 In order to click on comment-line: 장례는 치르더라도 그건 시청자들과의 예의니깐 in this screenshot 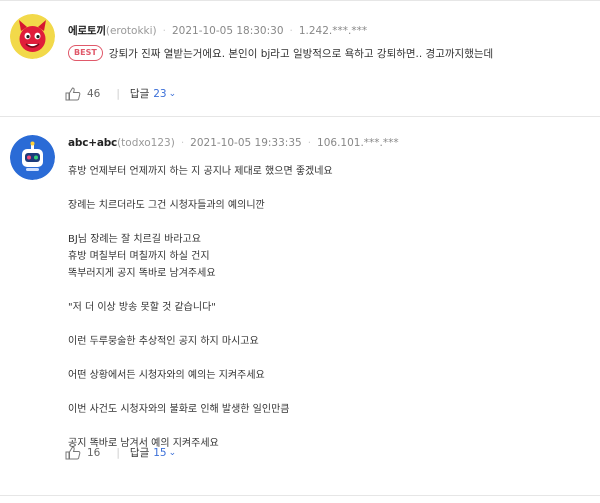, I will do `click(166, 205)`.